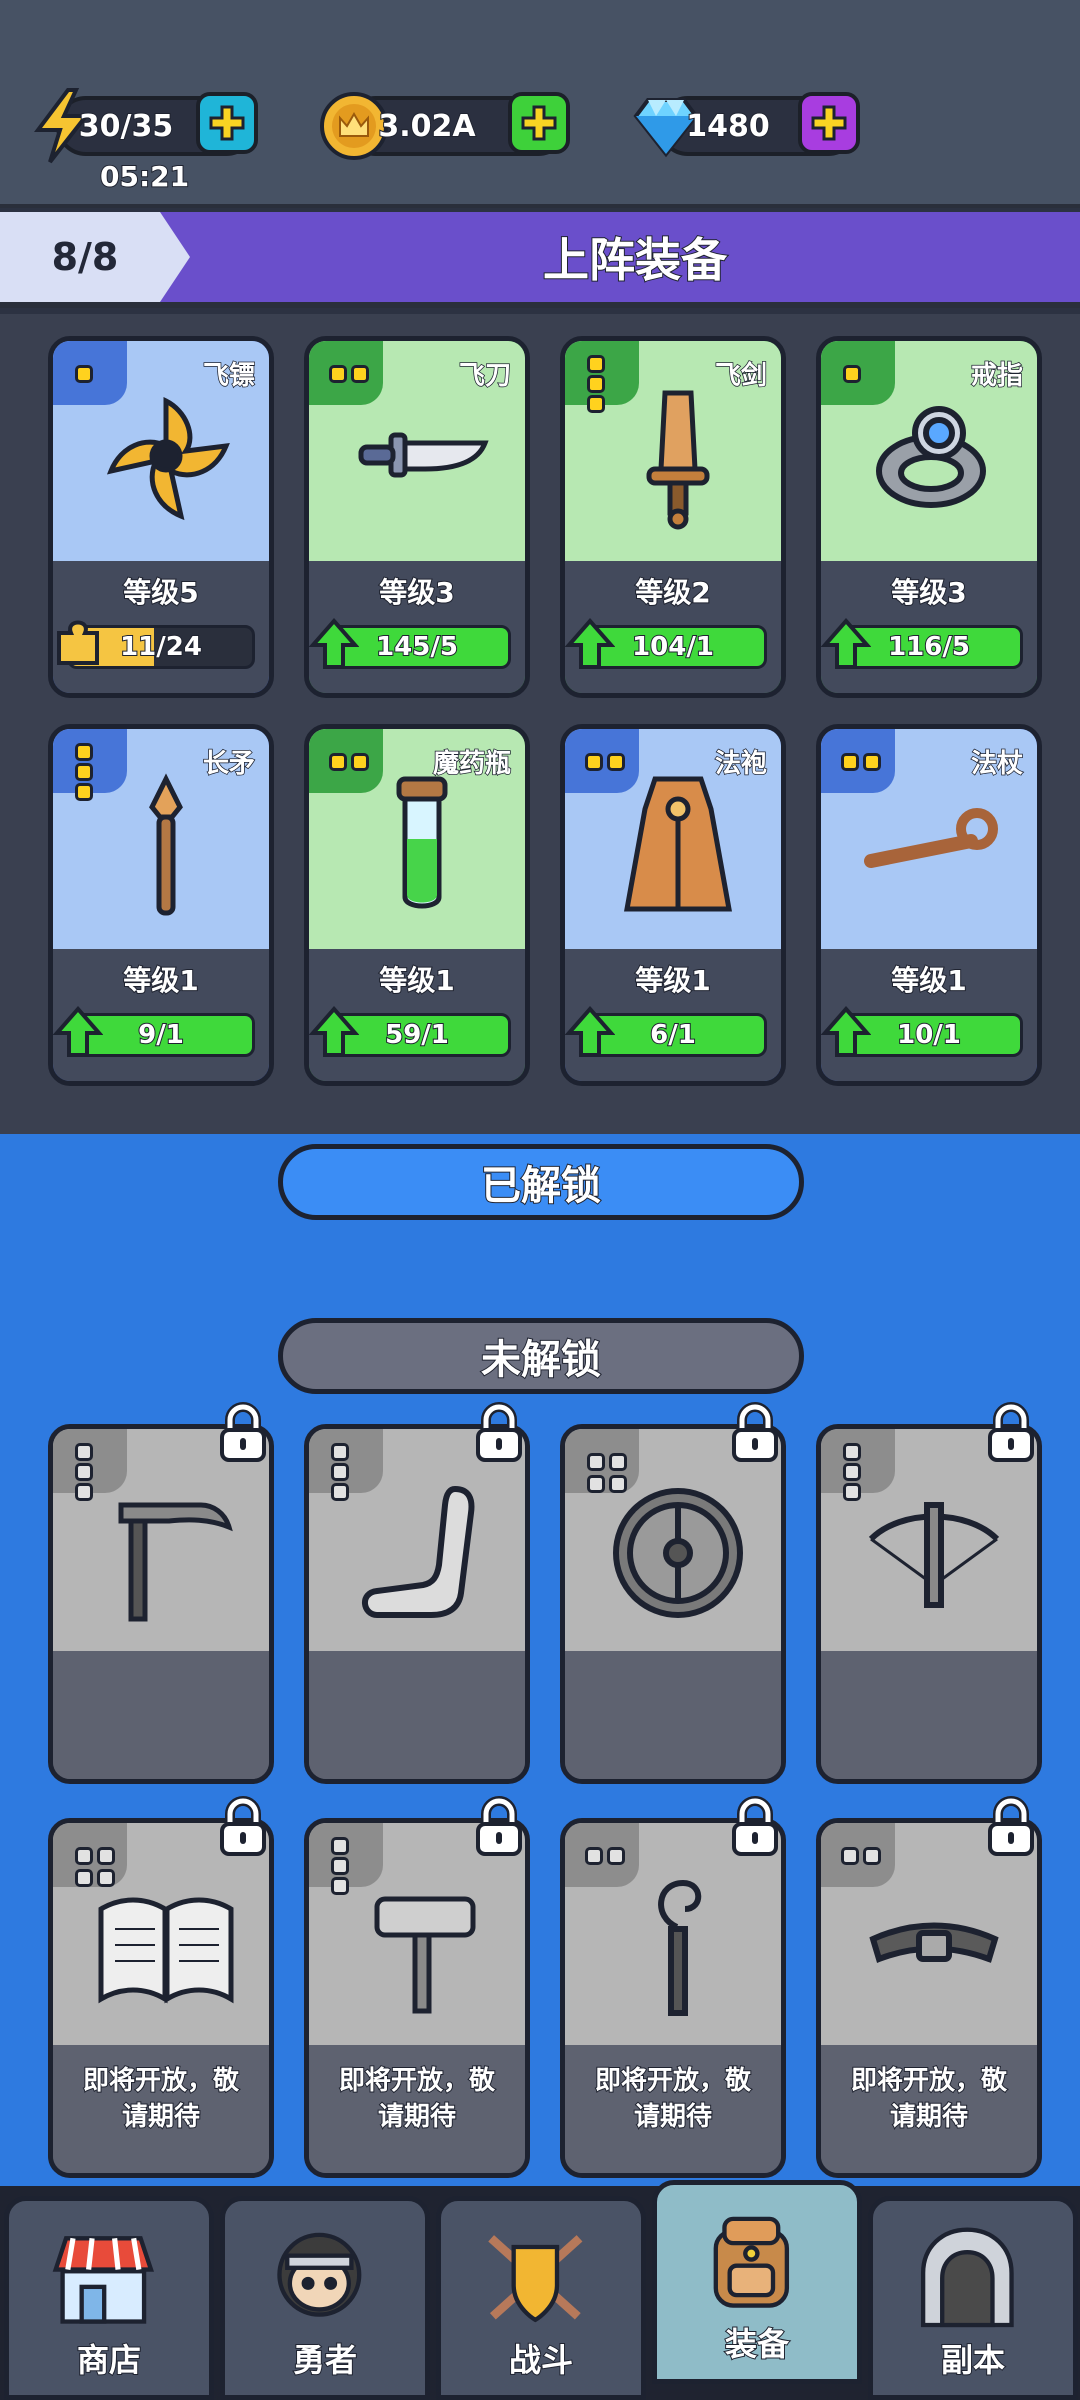 This screenshot has height=2400, width=1080. I want to click on gold-plus-button, so click(539, 123).